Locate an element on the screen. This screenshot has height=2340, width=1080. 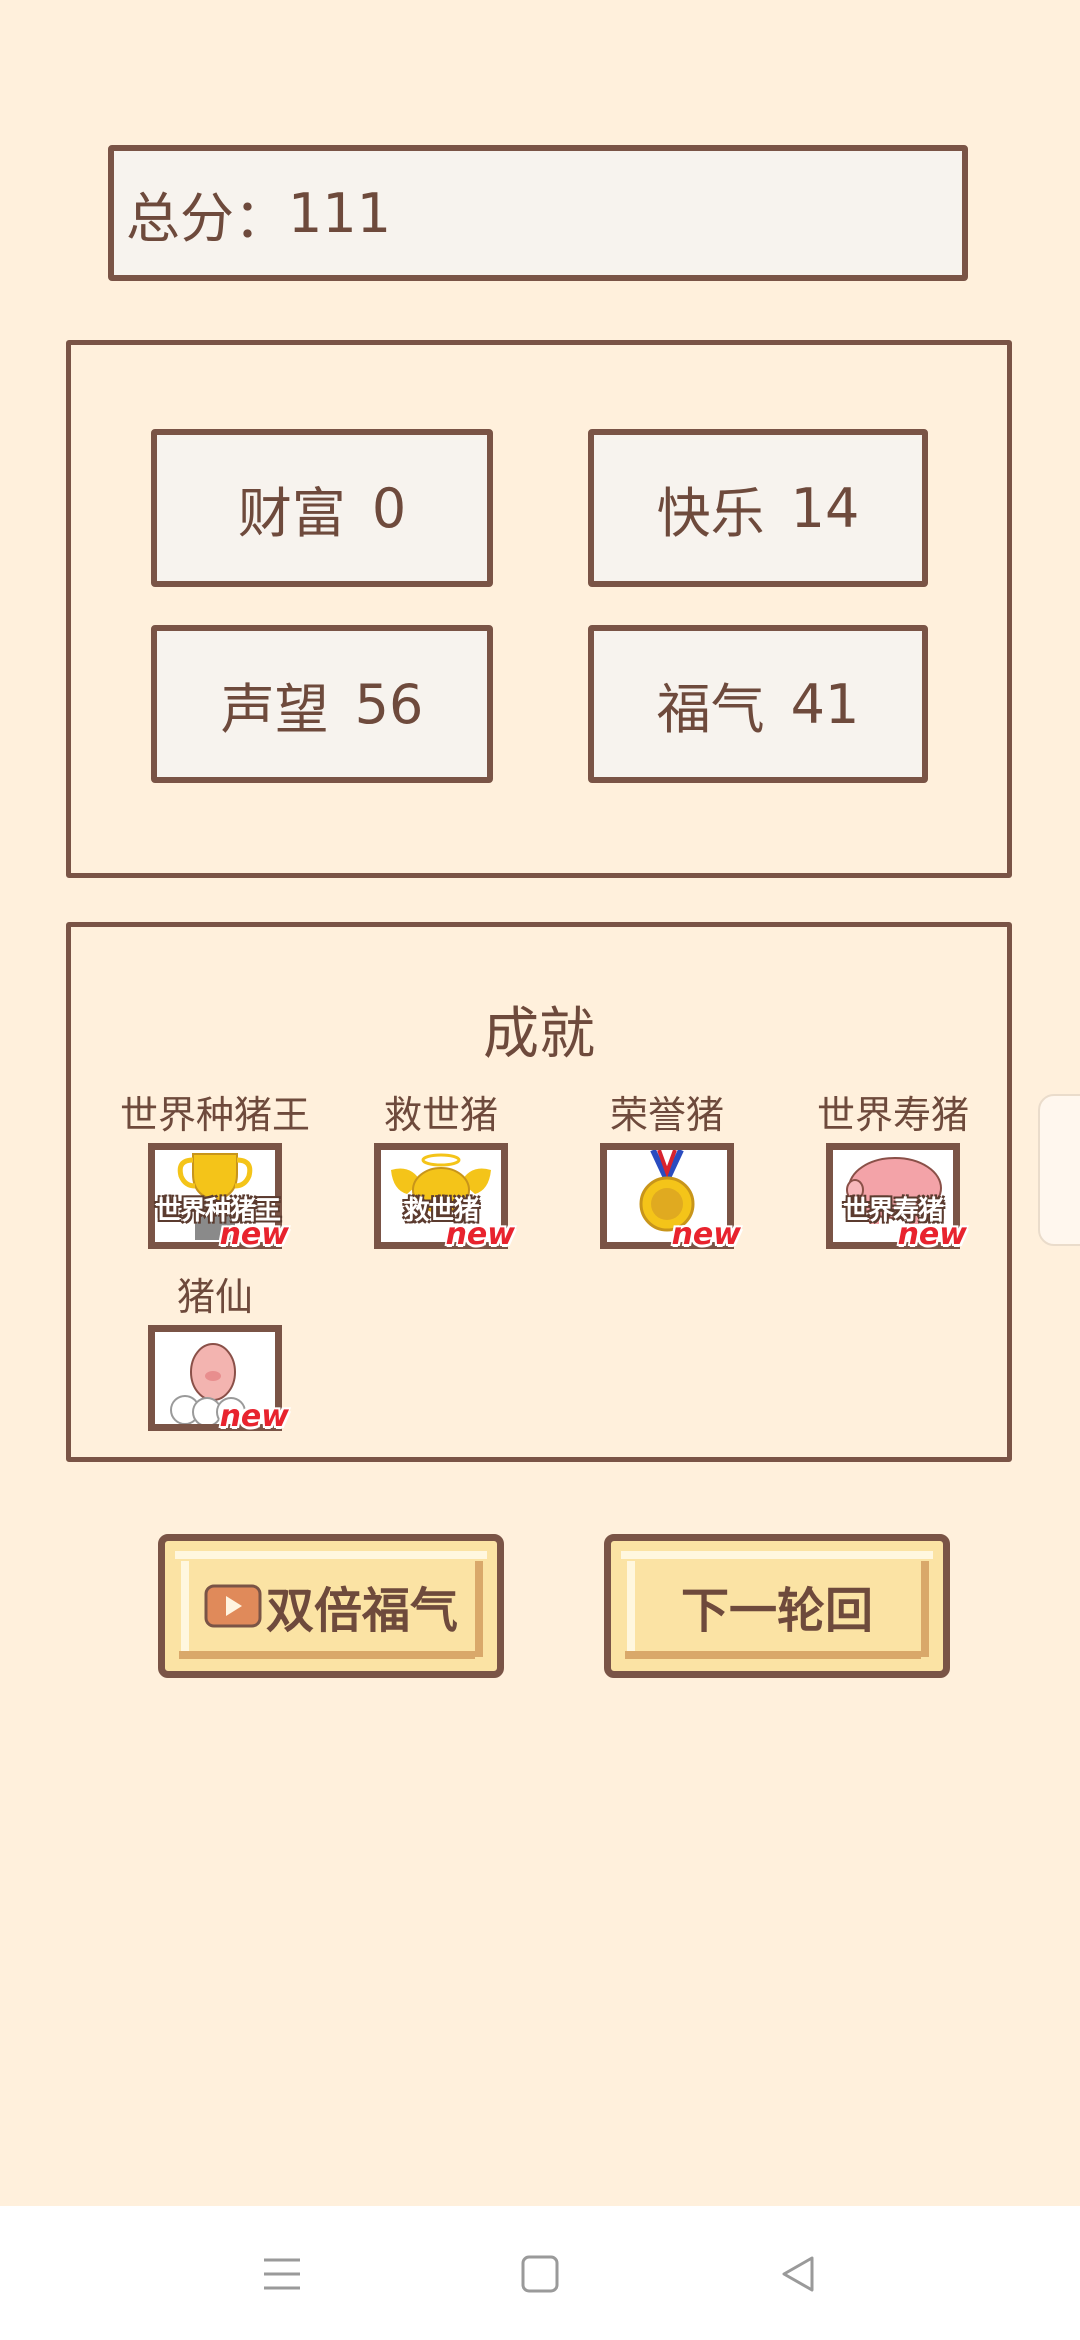
home-icon is located at coordinates (540, 2274).